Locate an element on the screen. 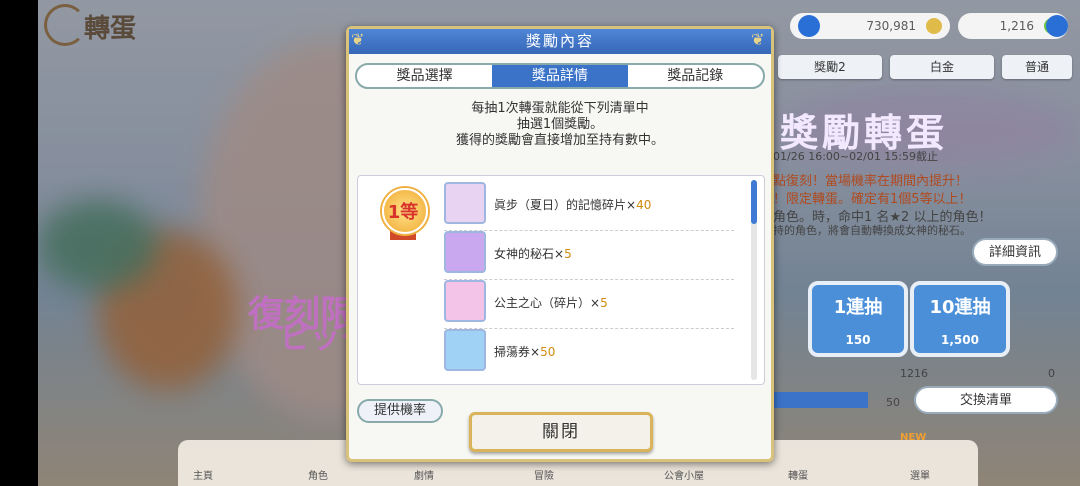 This screenshot has height=486, width=1080. dialog-header: 獎勵內容 is located at coordinates (560, 41).